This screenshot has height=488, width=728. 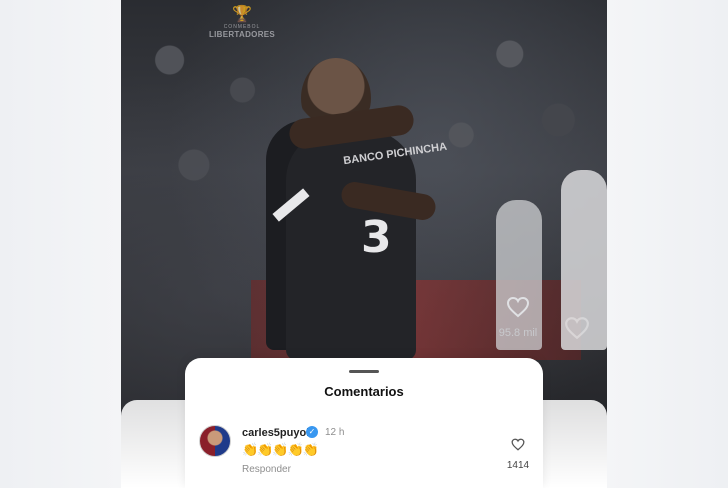 What do you see at coordinates (266, 469) in the screenshot?
I see `reply-button: Responder` at bounding box center [266, 469].